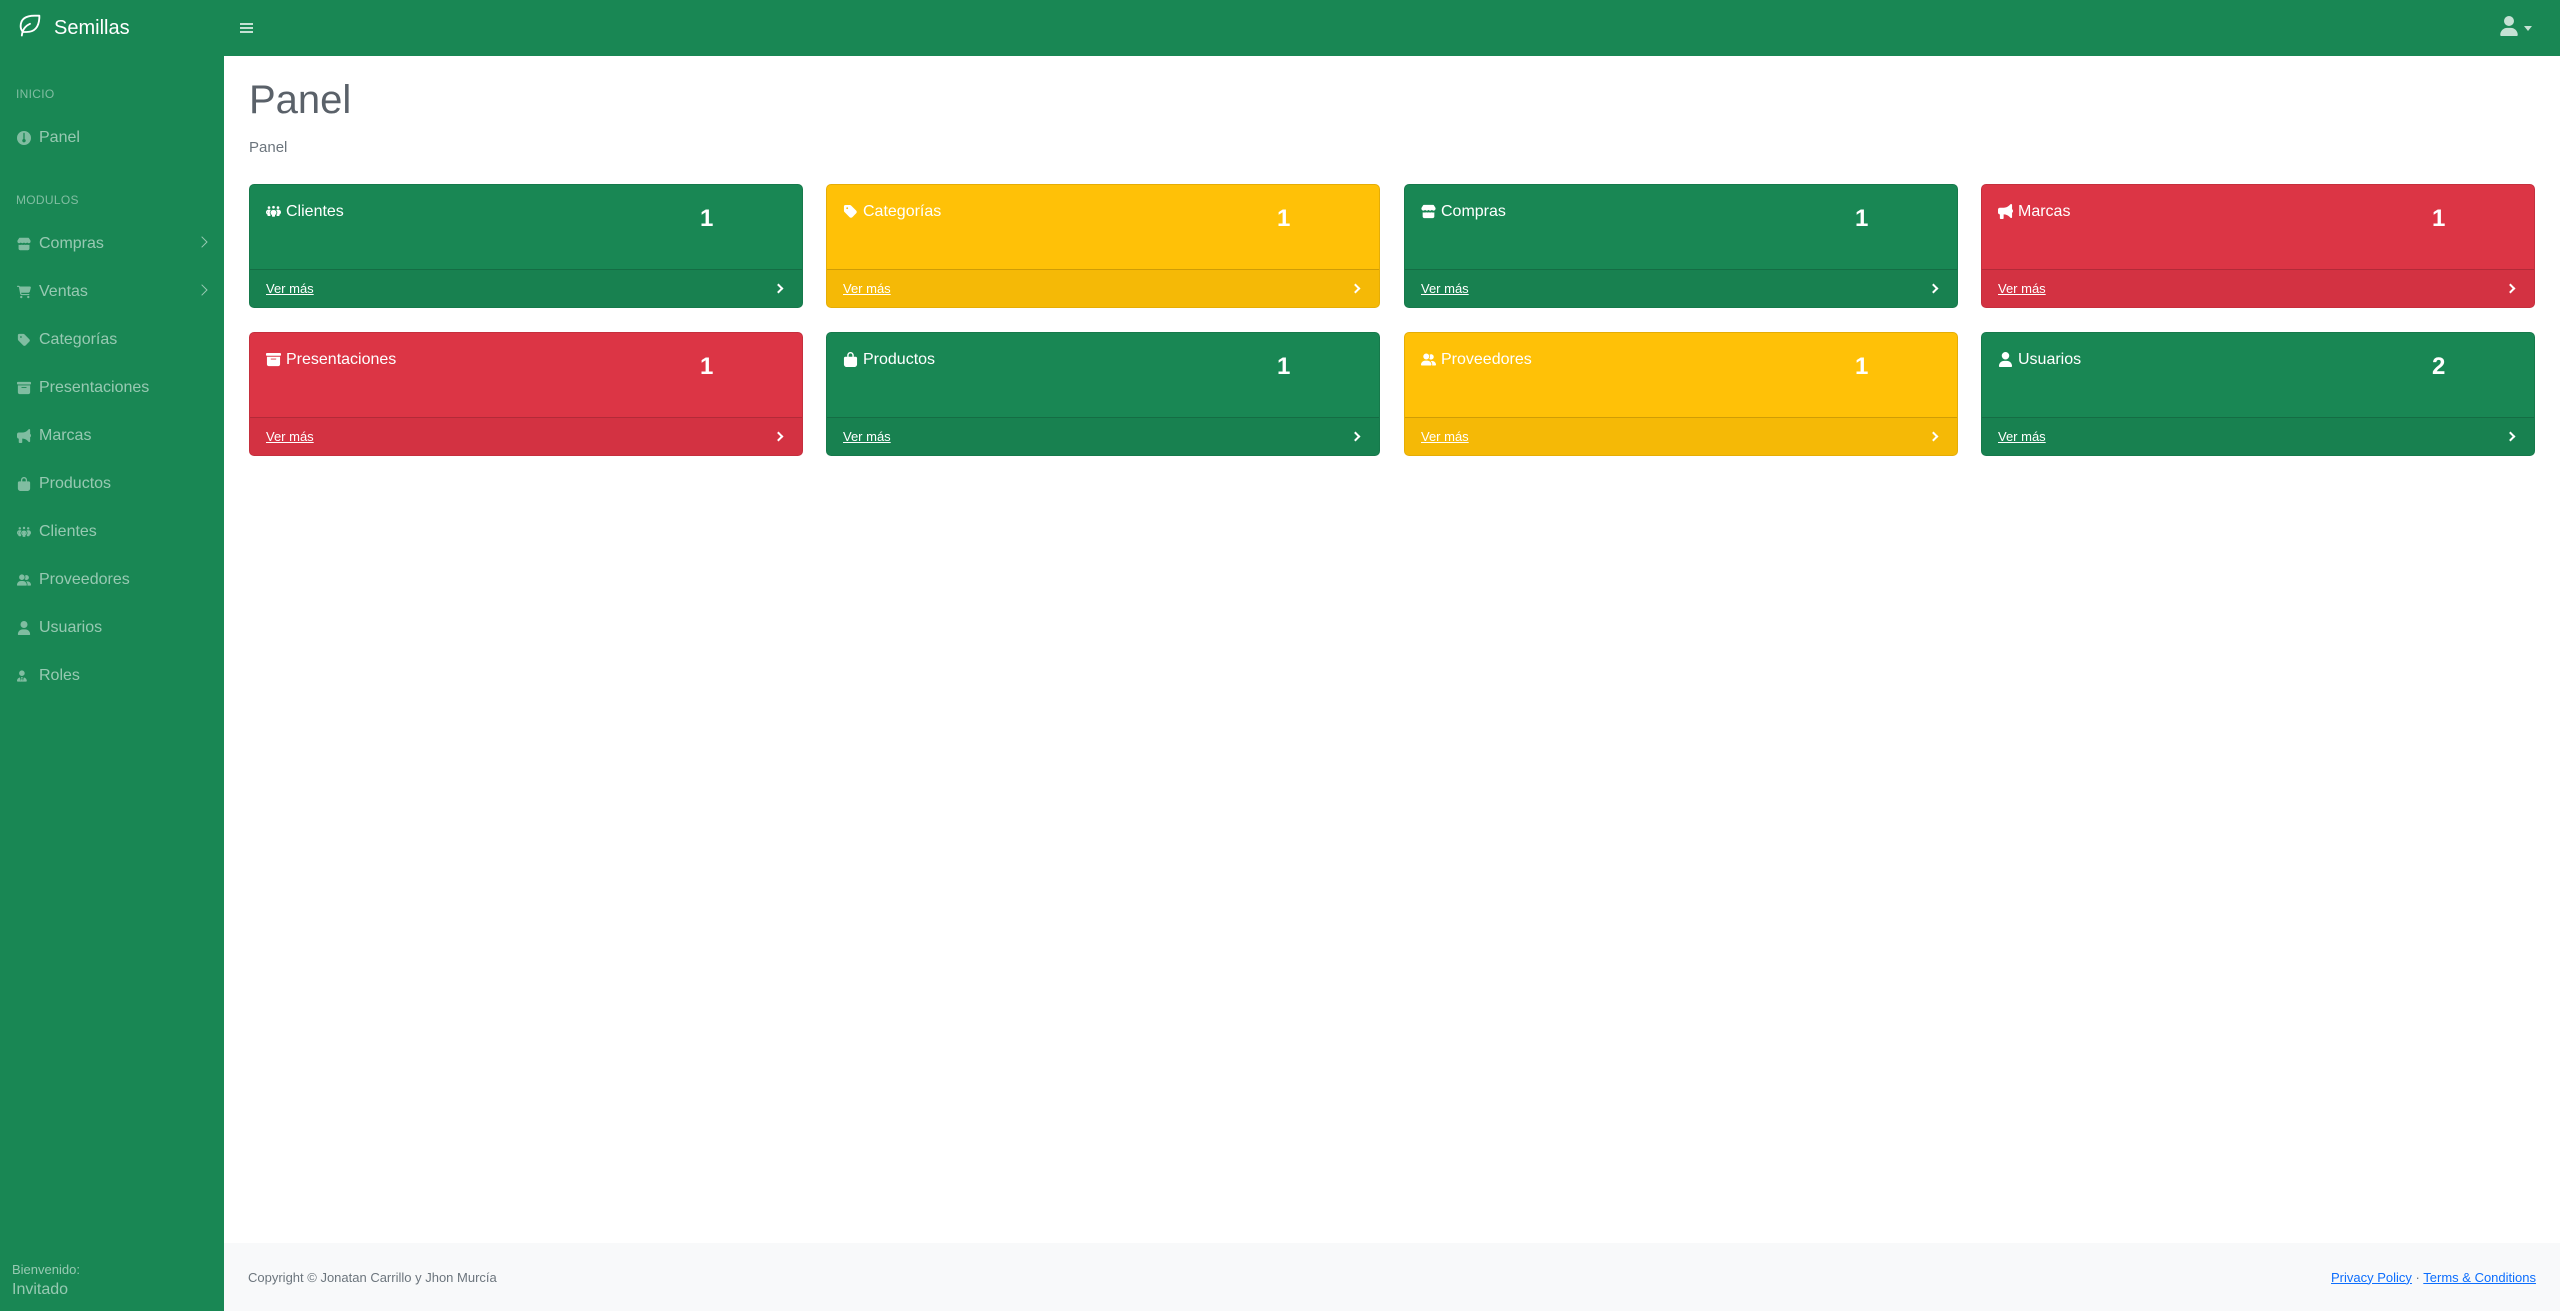 This screenshot has width=2560, height=1311. I want to click on sidebar-item-roles: Roles, so click(112, 676).